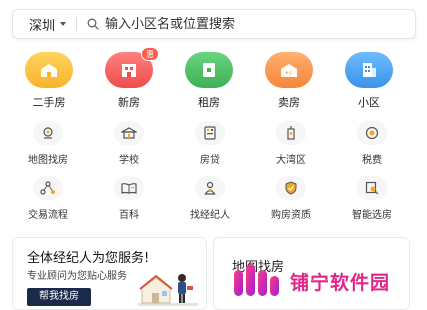 This screenshot has height=310, width=427. I want to click on nav-label: 百科, so click(129, 215).